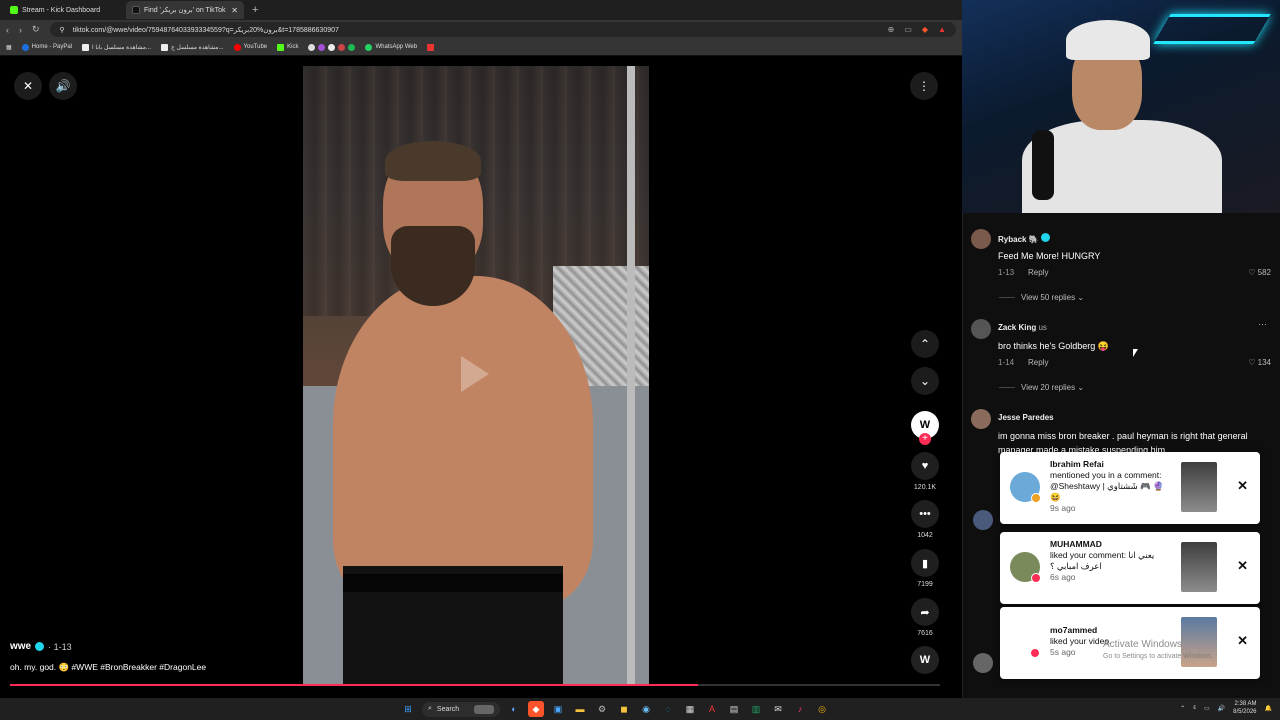  I want to click on follow-plus-icon: +, so click(925, 439).